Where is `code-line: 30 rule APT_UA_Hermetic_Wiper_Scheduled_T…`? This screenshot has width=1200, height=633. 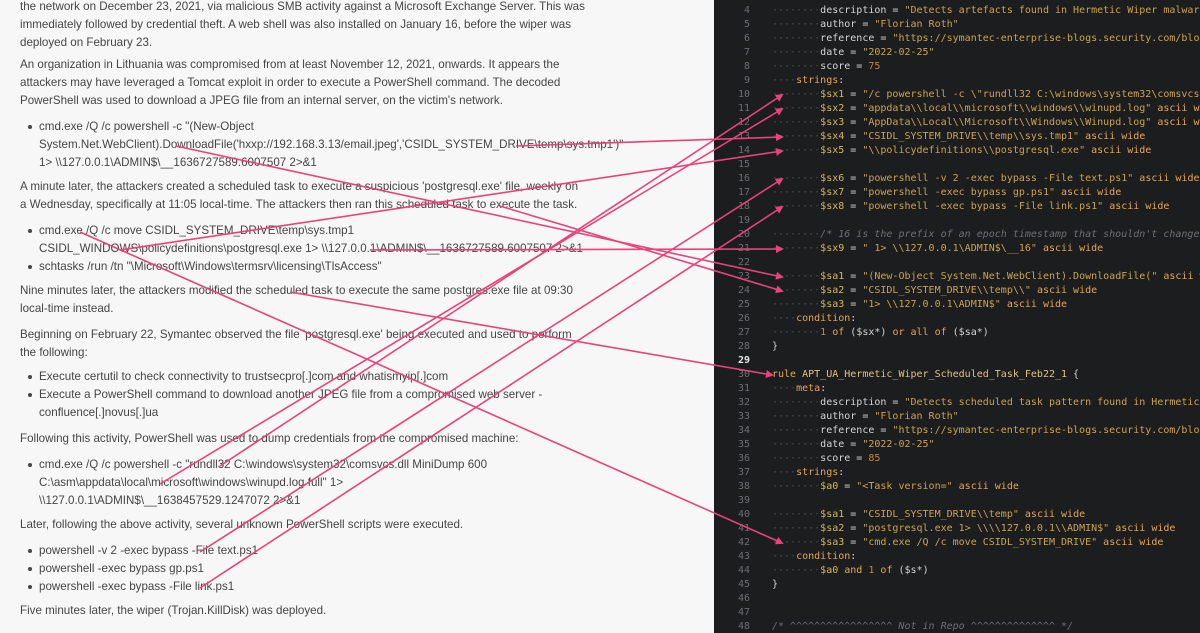
code-line: 30 rule APT_UA_Hermetic_Wiper_Scheduled_T… is located at coordinates (957, 375).